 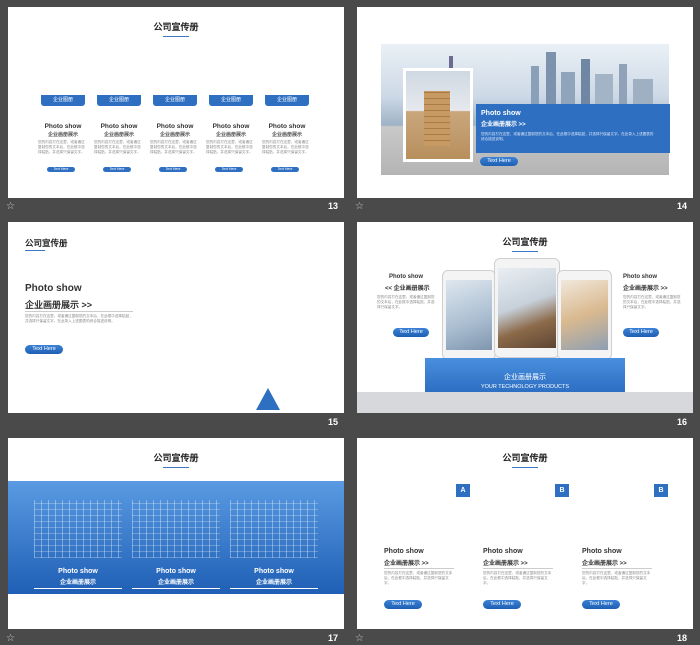 I want to click on right-heading-2: 企业画册展示 >>, so click(x=645, y=289).